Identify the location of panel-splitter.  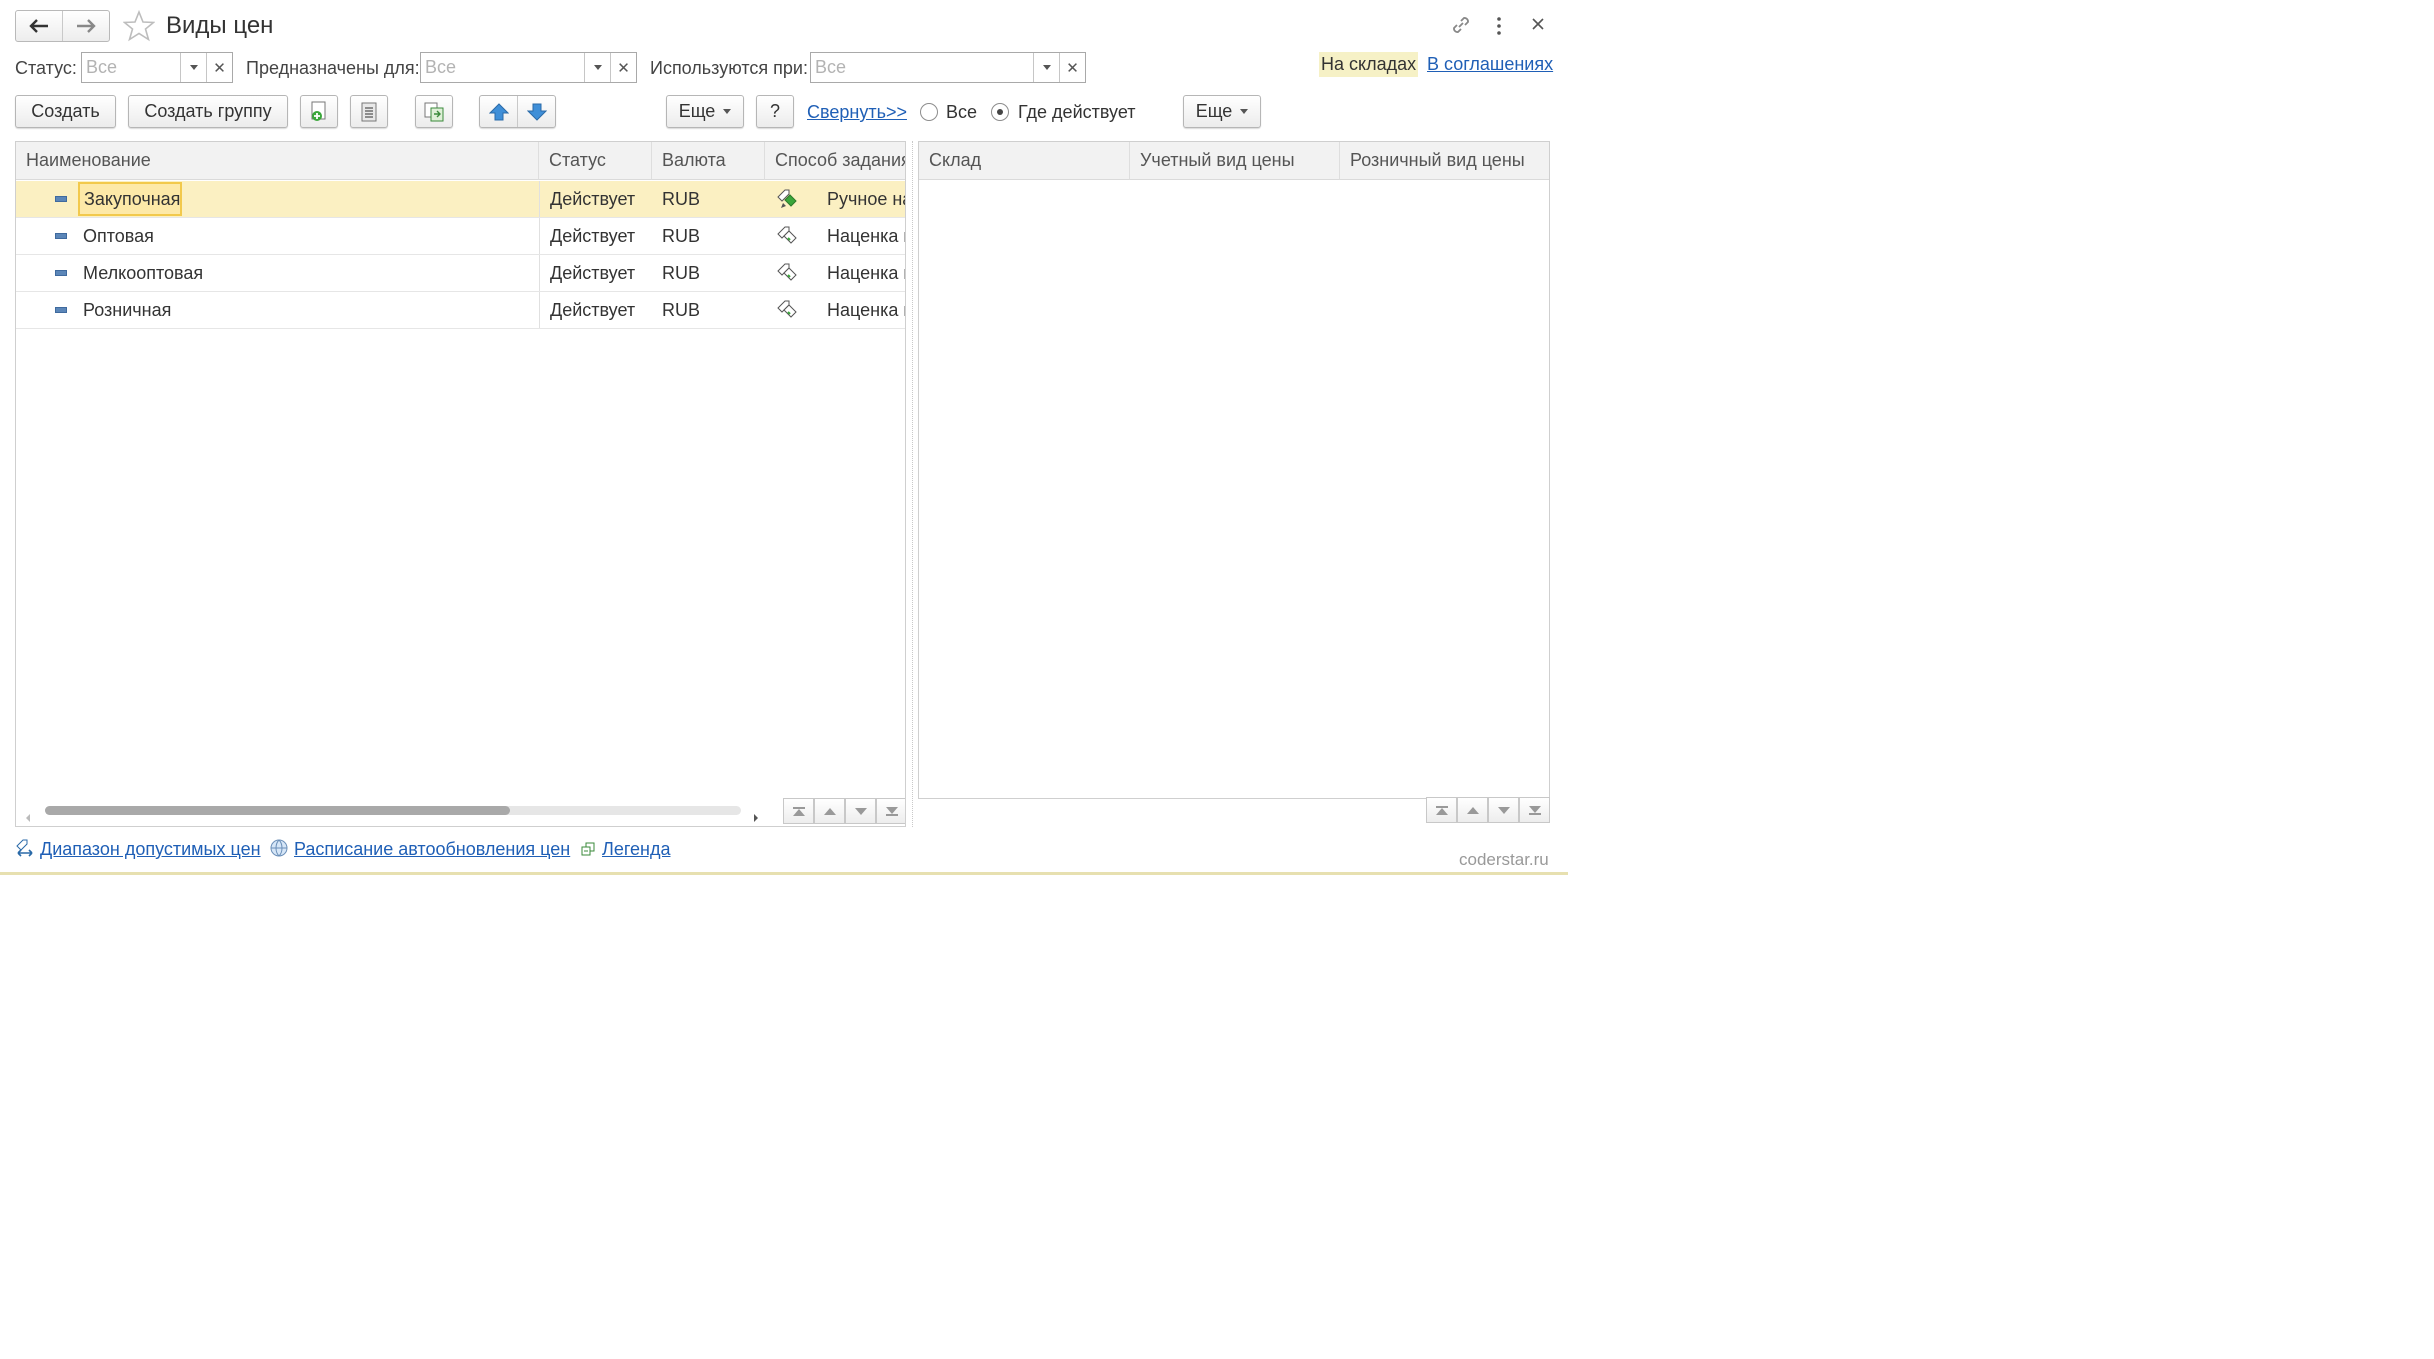
(912, 484).